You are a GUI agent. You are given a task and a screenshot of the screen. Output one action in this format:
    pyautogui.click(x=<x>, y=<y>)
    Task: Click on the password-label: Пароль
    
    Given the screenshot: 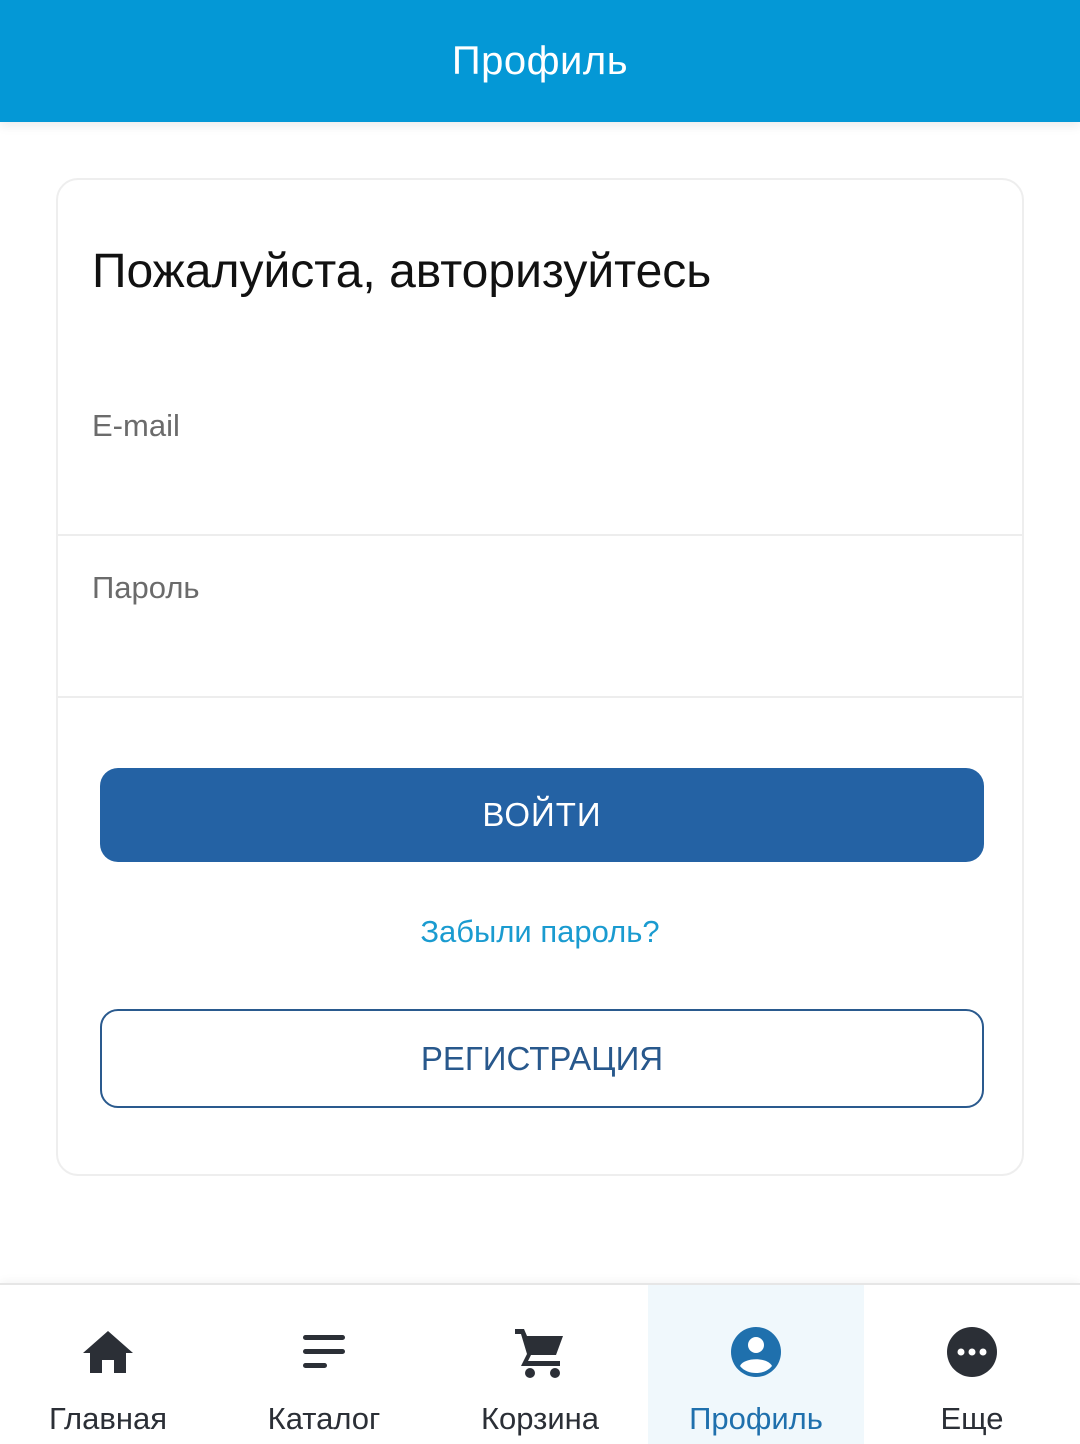 What is the action you would take?
    pyautogui.click(x=146, y=587)
    